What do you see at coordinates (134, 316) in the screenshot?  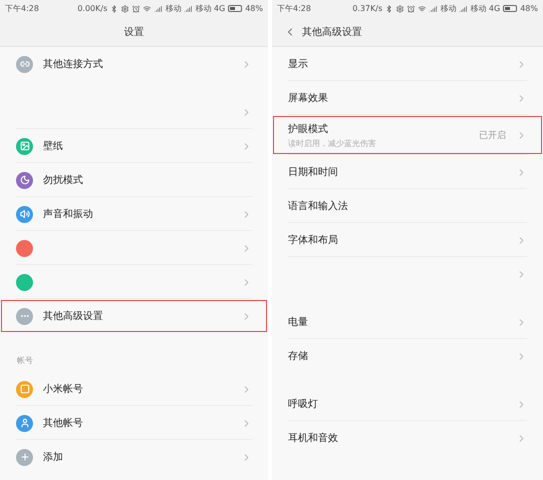 I see `settings-row: 其他高级设置` at bounding box center [134, 316].